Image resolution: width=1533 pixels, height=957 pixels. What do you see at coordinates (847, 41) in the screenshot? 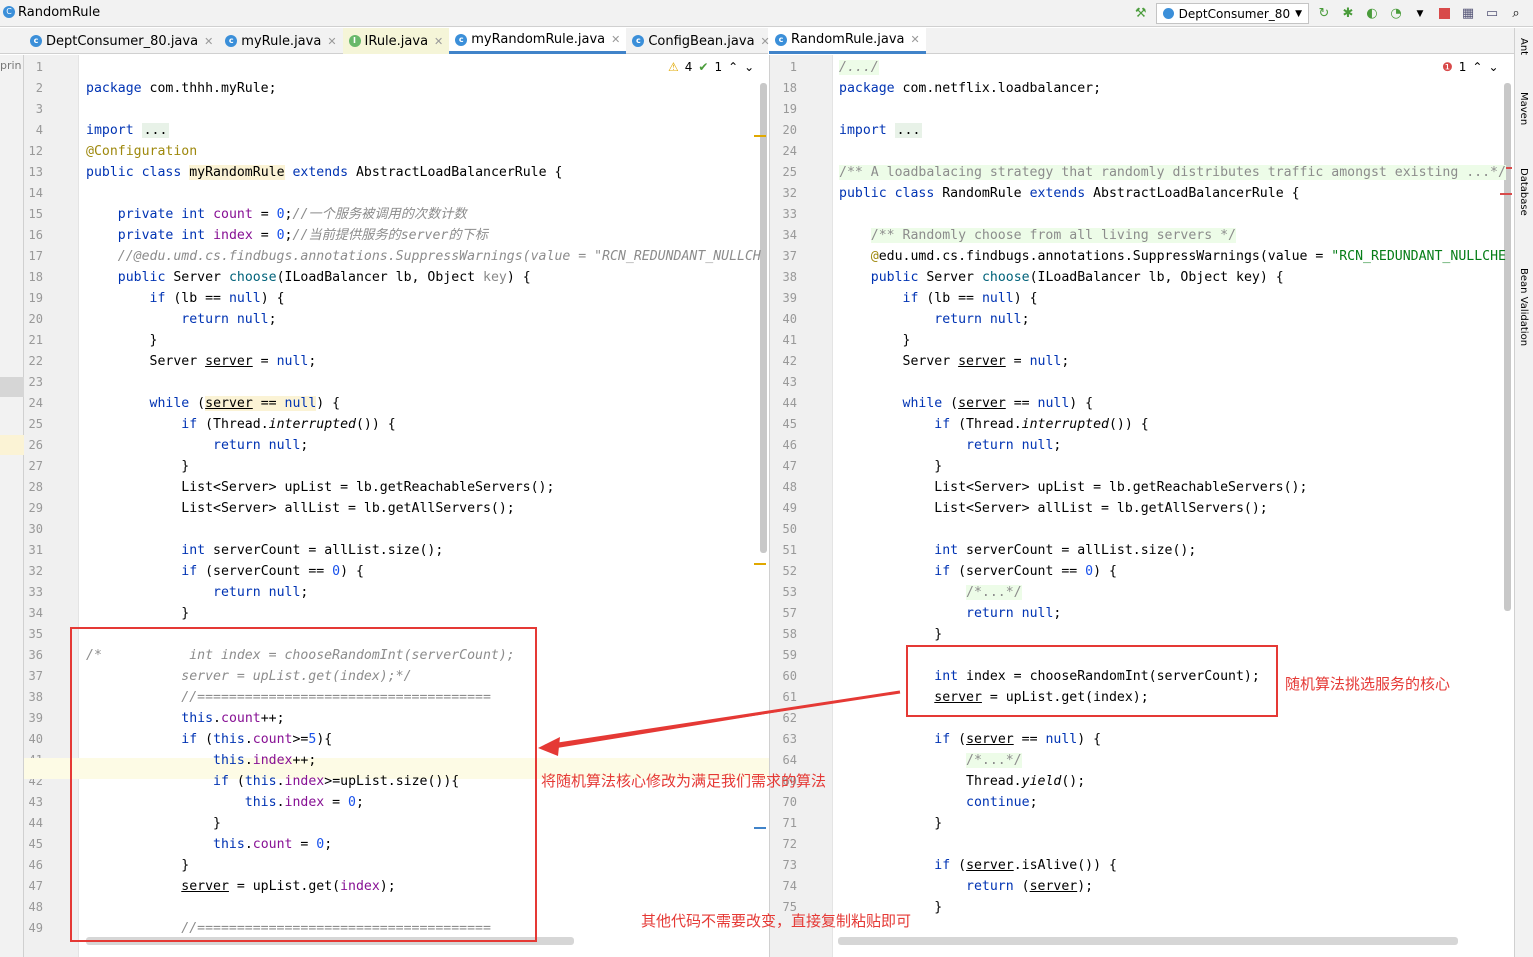
I see `tab-randomrule: c RandomRule.java ✕` at bounding box center [847, 41].